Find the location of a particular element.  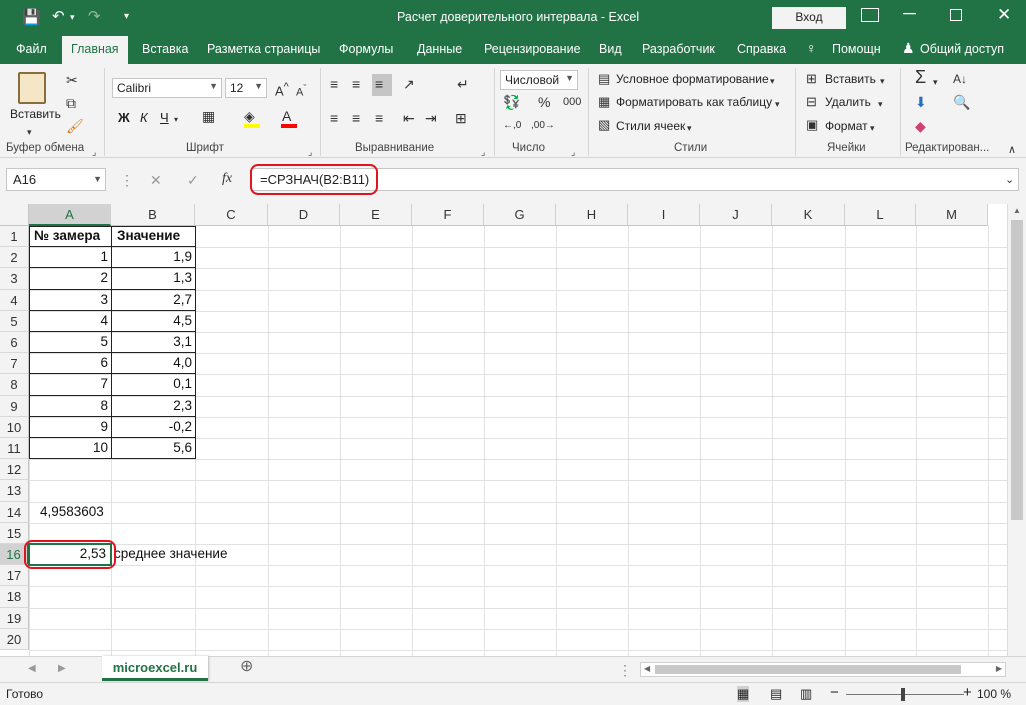

header-cell-b1: Значение is located at coordinates (148, 235).